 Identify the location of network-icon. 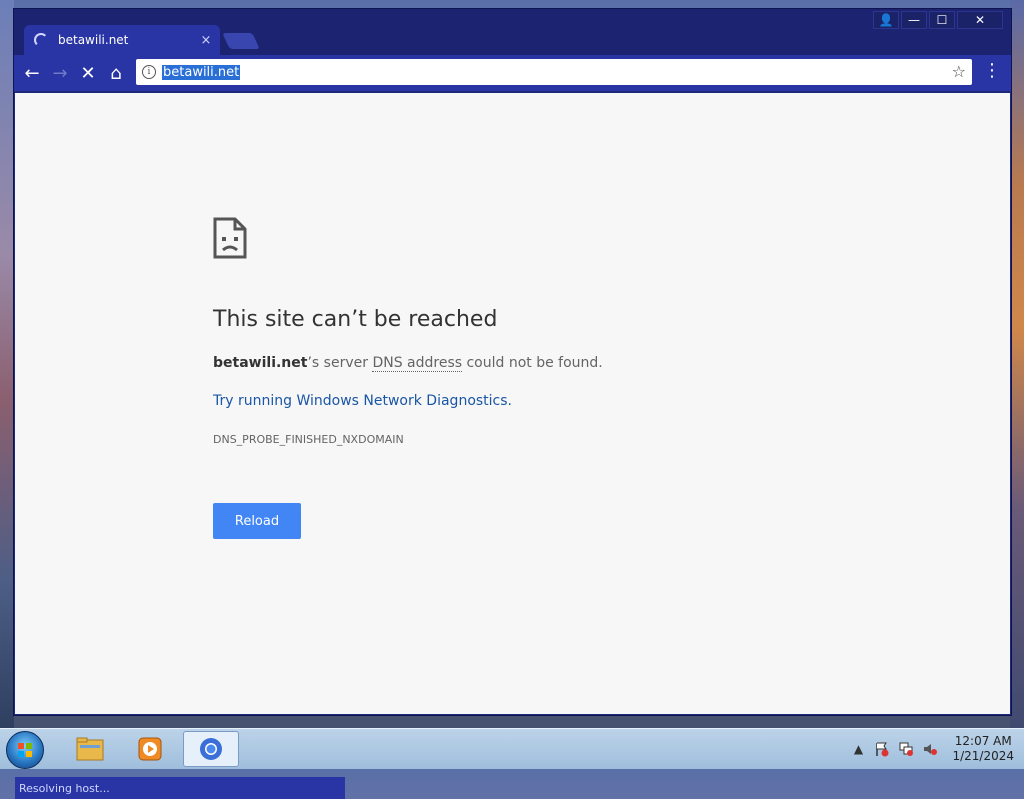
(906, 749).